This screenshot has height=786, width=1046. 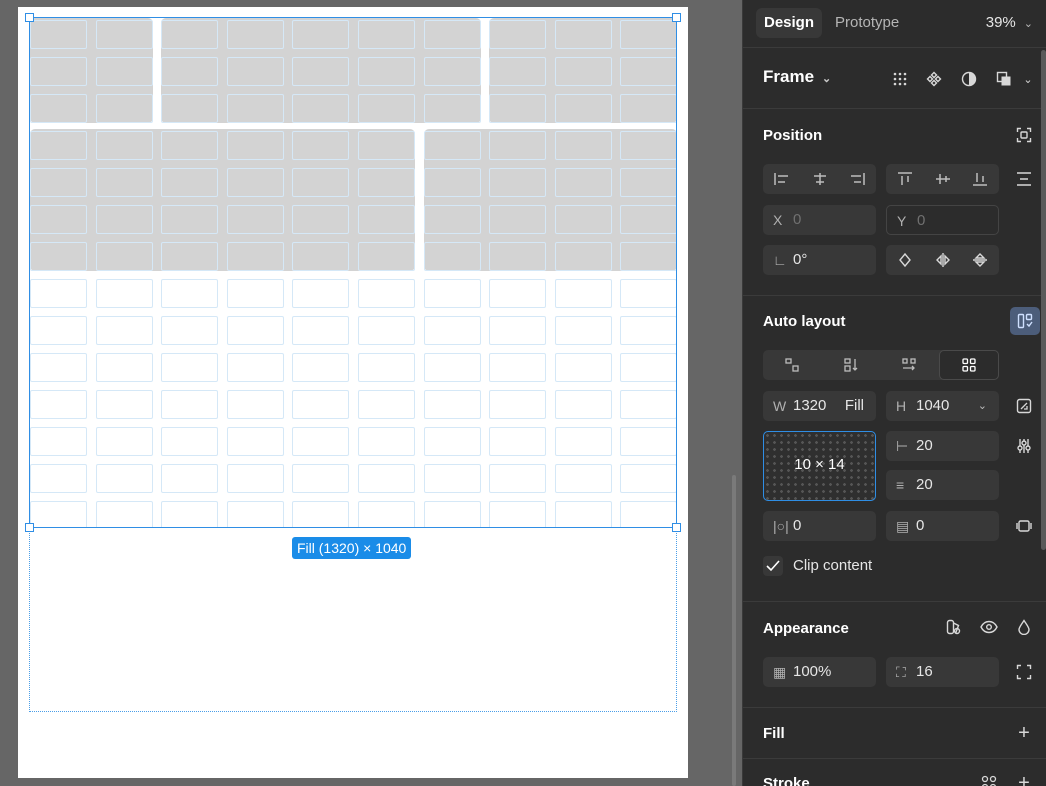 What do you see at coordinates (1024, 778) in the screenshot?
I see `add-stroke-plus-icon: +` at bounding box center [1024, 778].